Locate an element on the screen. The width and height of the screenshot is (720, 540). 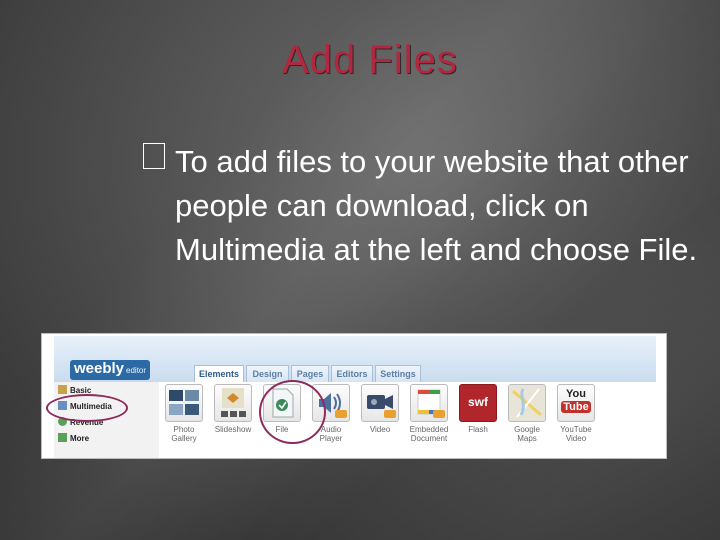
element-youtube: You Tube YouTube Video is located at coordinates (576, 413).